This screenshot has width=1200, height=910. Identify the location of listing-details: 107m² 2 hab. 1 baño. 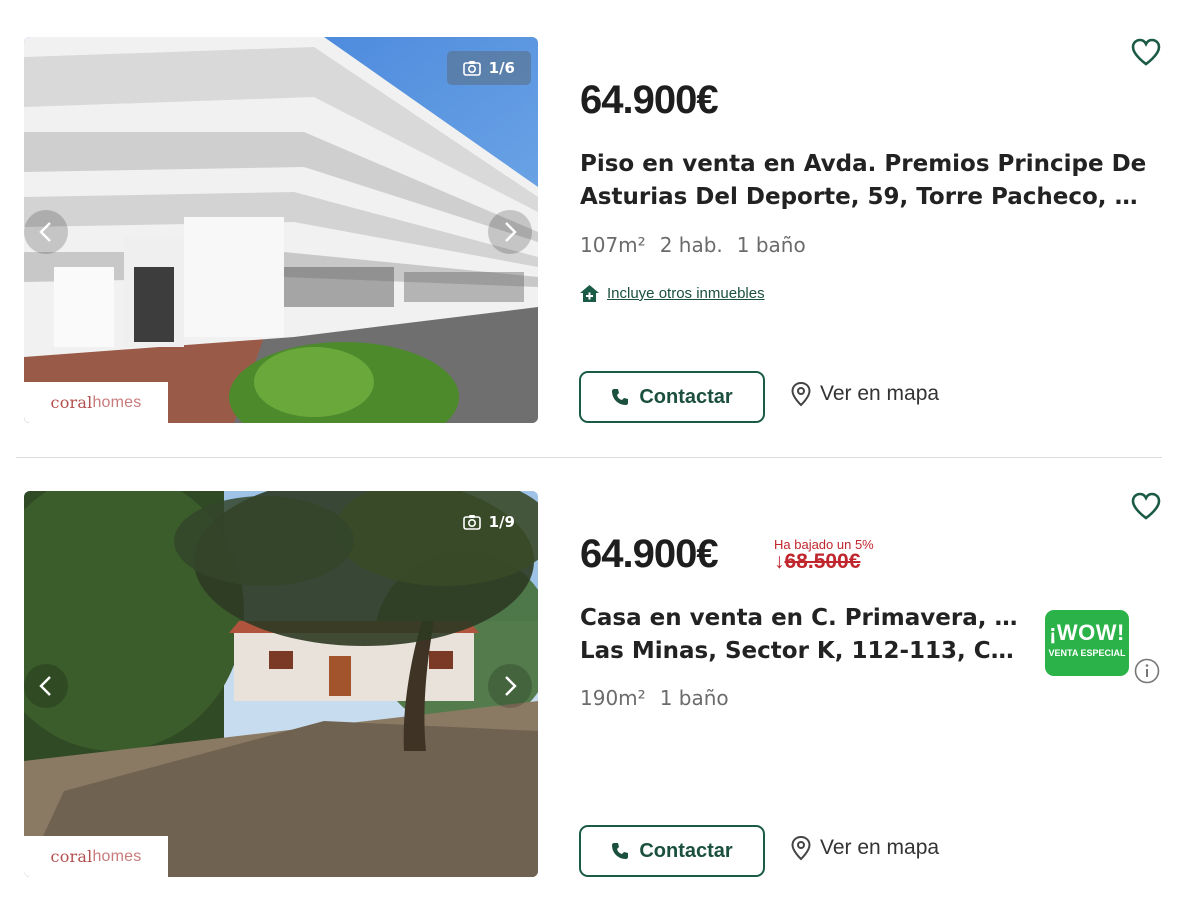
(693, 245).